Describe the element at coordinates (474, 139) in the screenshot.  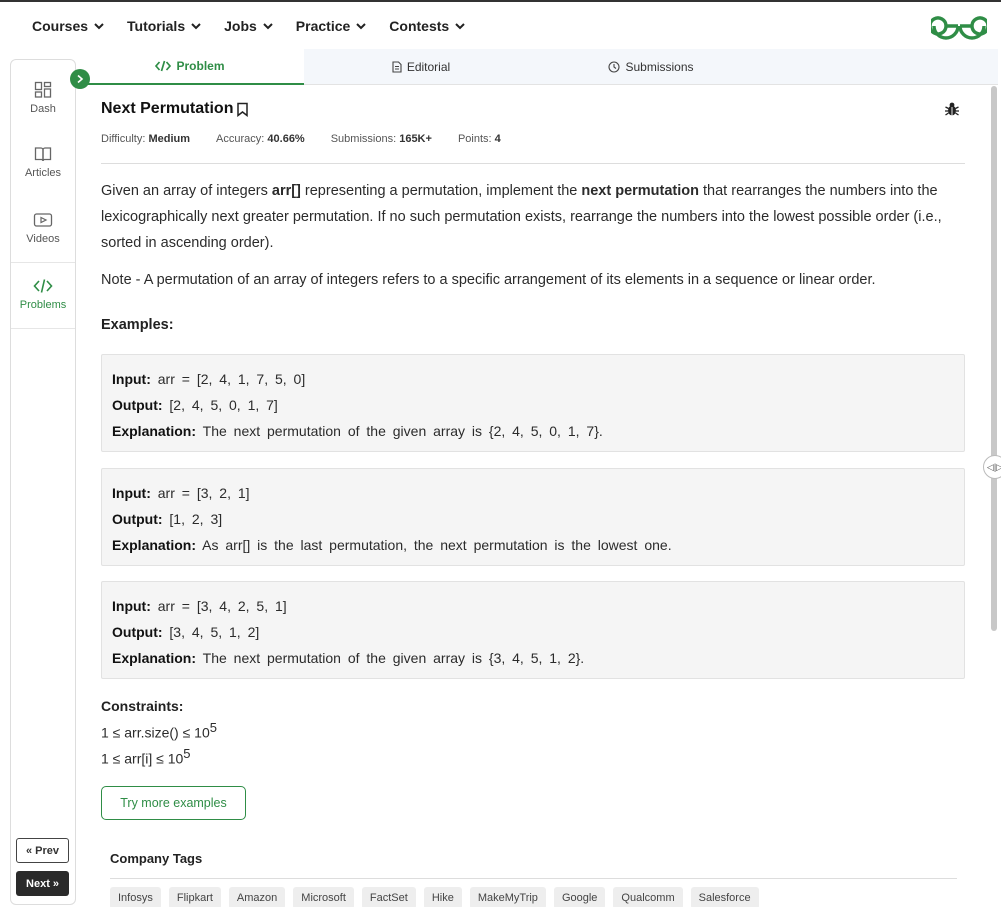
I see `points-label: Points:` at that location.